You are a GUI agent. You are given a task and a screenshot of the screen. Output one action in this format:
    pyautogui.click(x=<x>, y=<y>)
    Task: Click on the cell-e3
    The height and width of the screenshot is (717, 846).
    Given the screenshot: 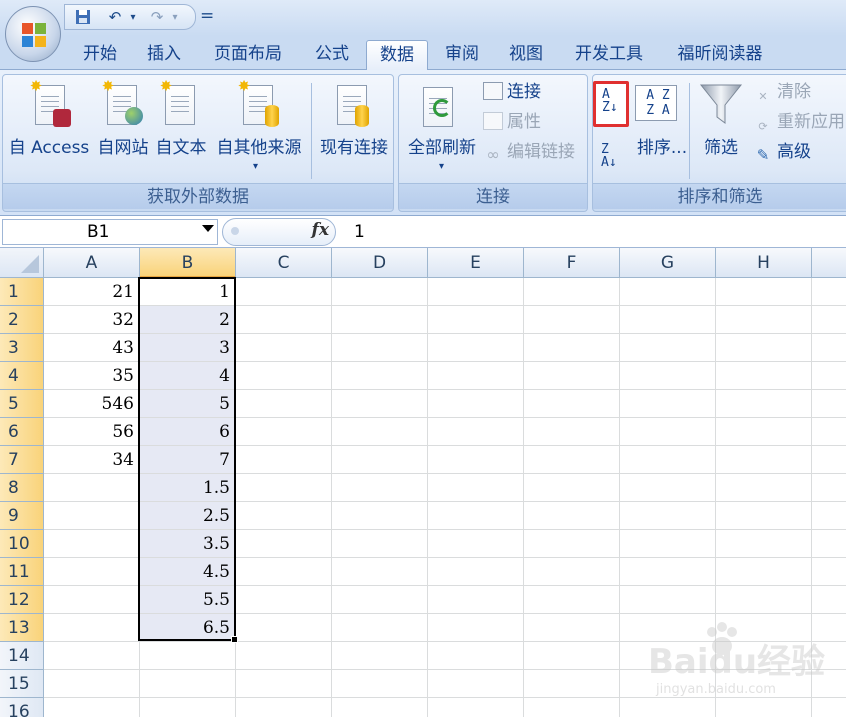 What is the action you would take?
    pyautogui.click(x=476, y=348)
    